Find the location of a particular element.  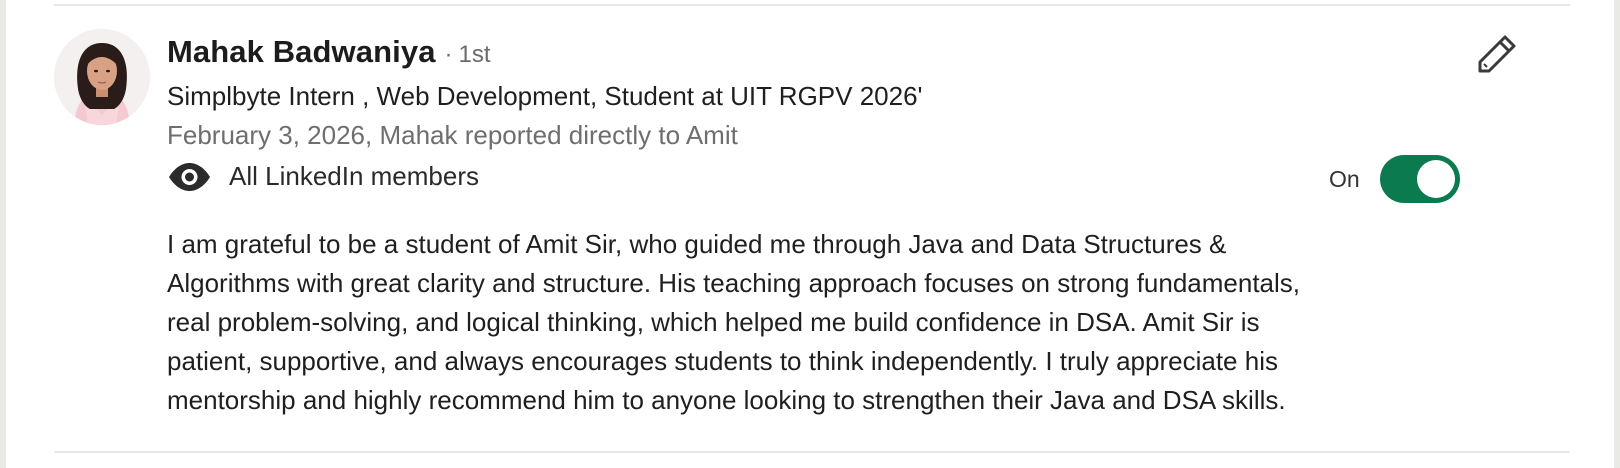

connection-degree: 1st is located at coordinates (474, 54).